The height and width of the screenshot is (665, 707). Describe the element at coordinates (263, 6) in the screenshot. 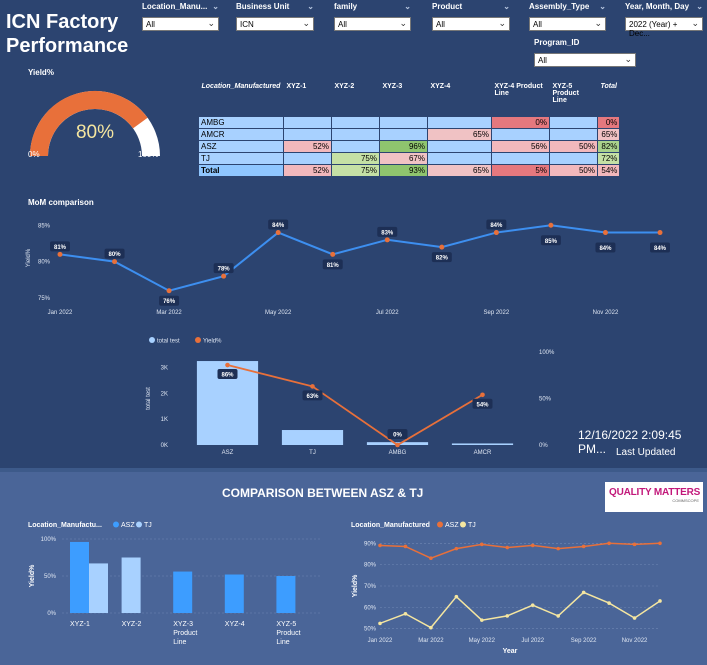

I see `filter-label-text: Business Unit` at that location.